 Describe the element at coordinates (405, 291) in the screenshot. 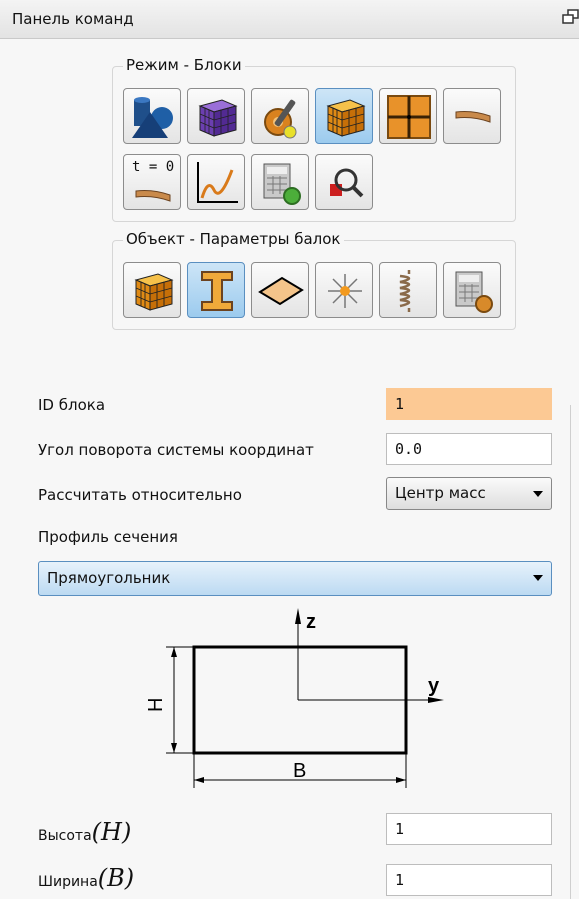

I see `spring-icon` at that location.